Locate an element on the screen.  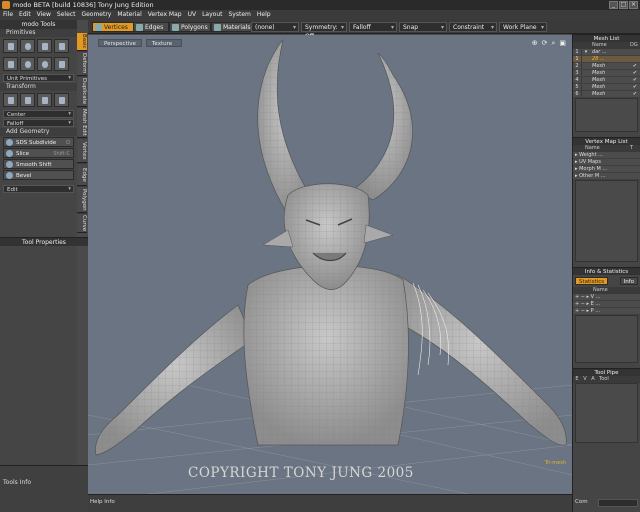
close-button: × is located at coordinates (633, 5).